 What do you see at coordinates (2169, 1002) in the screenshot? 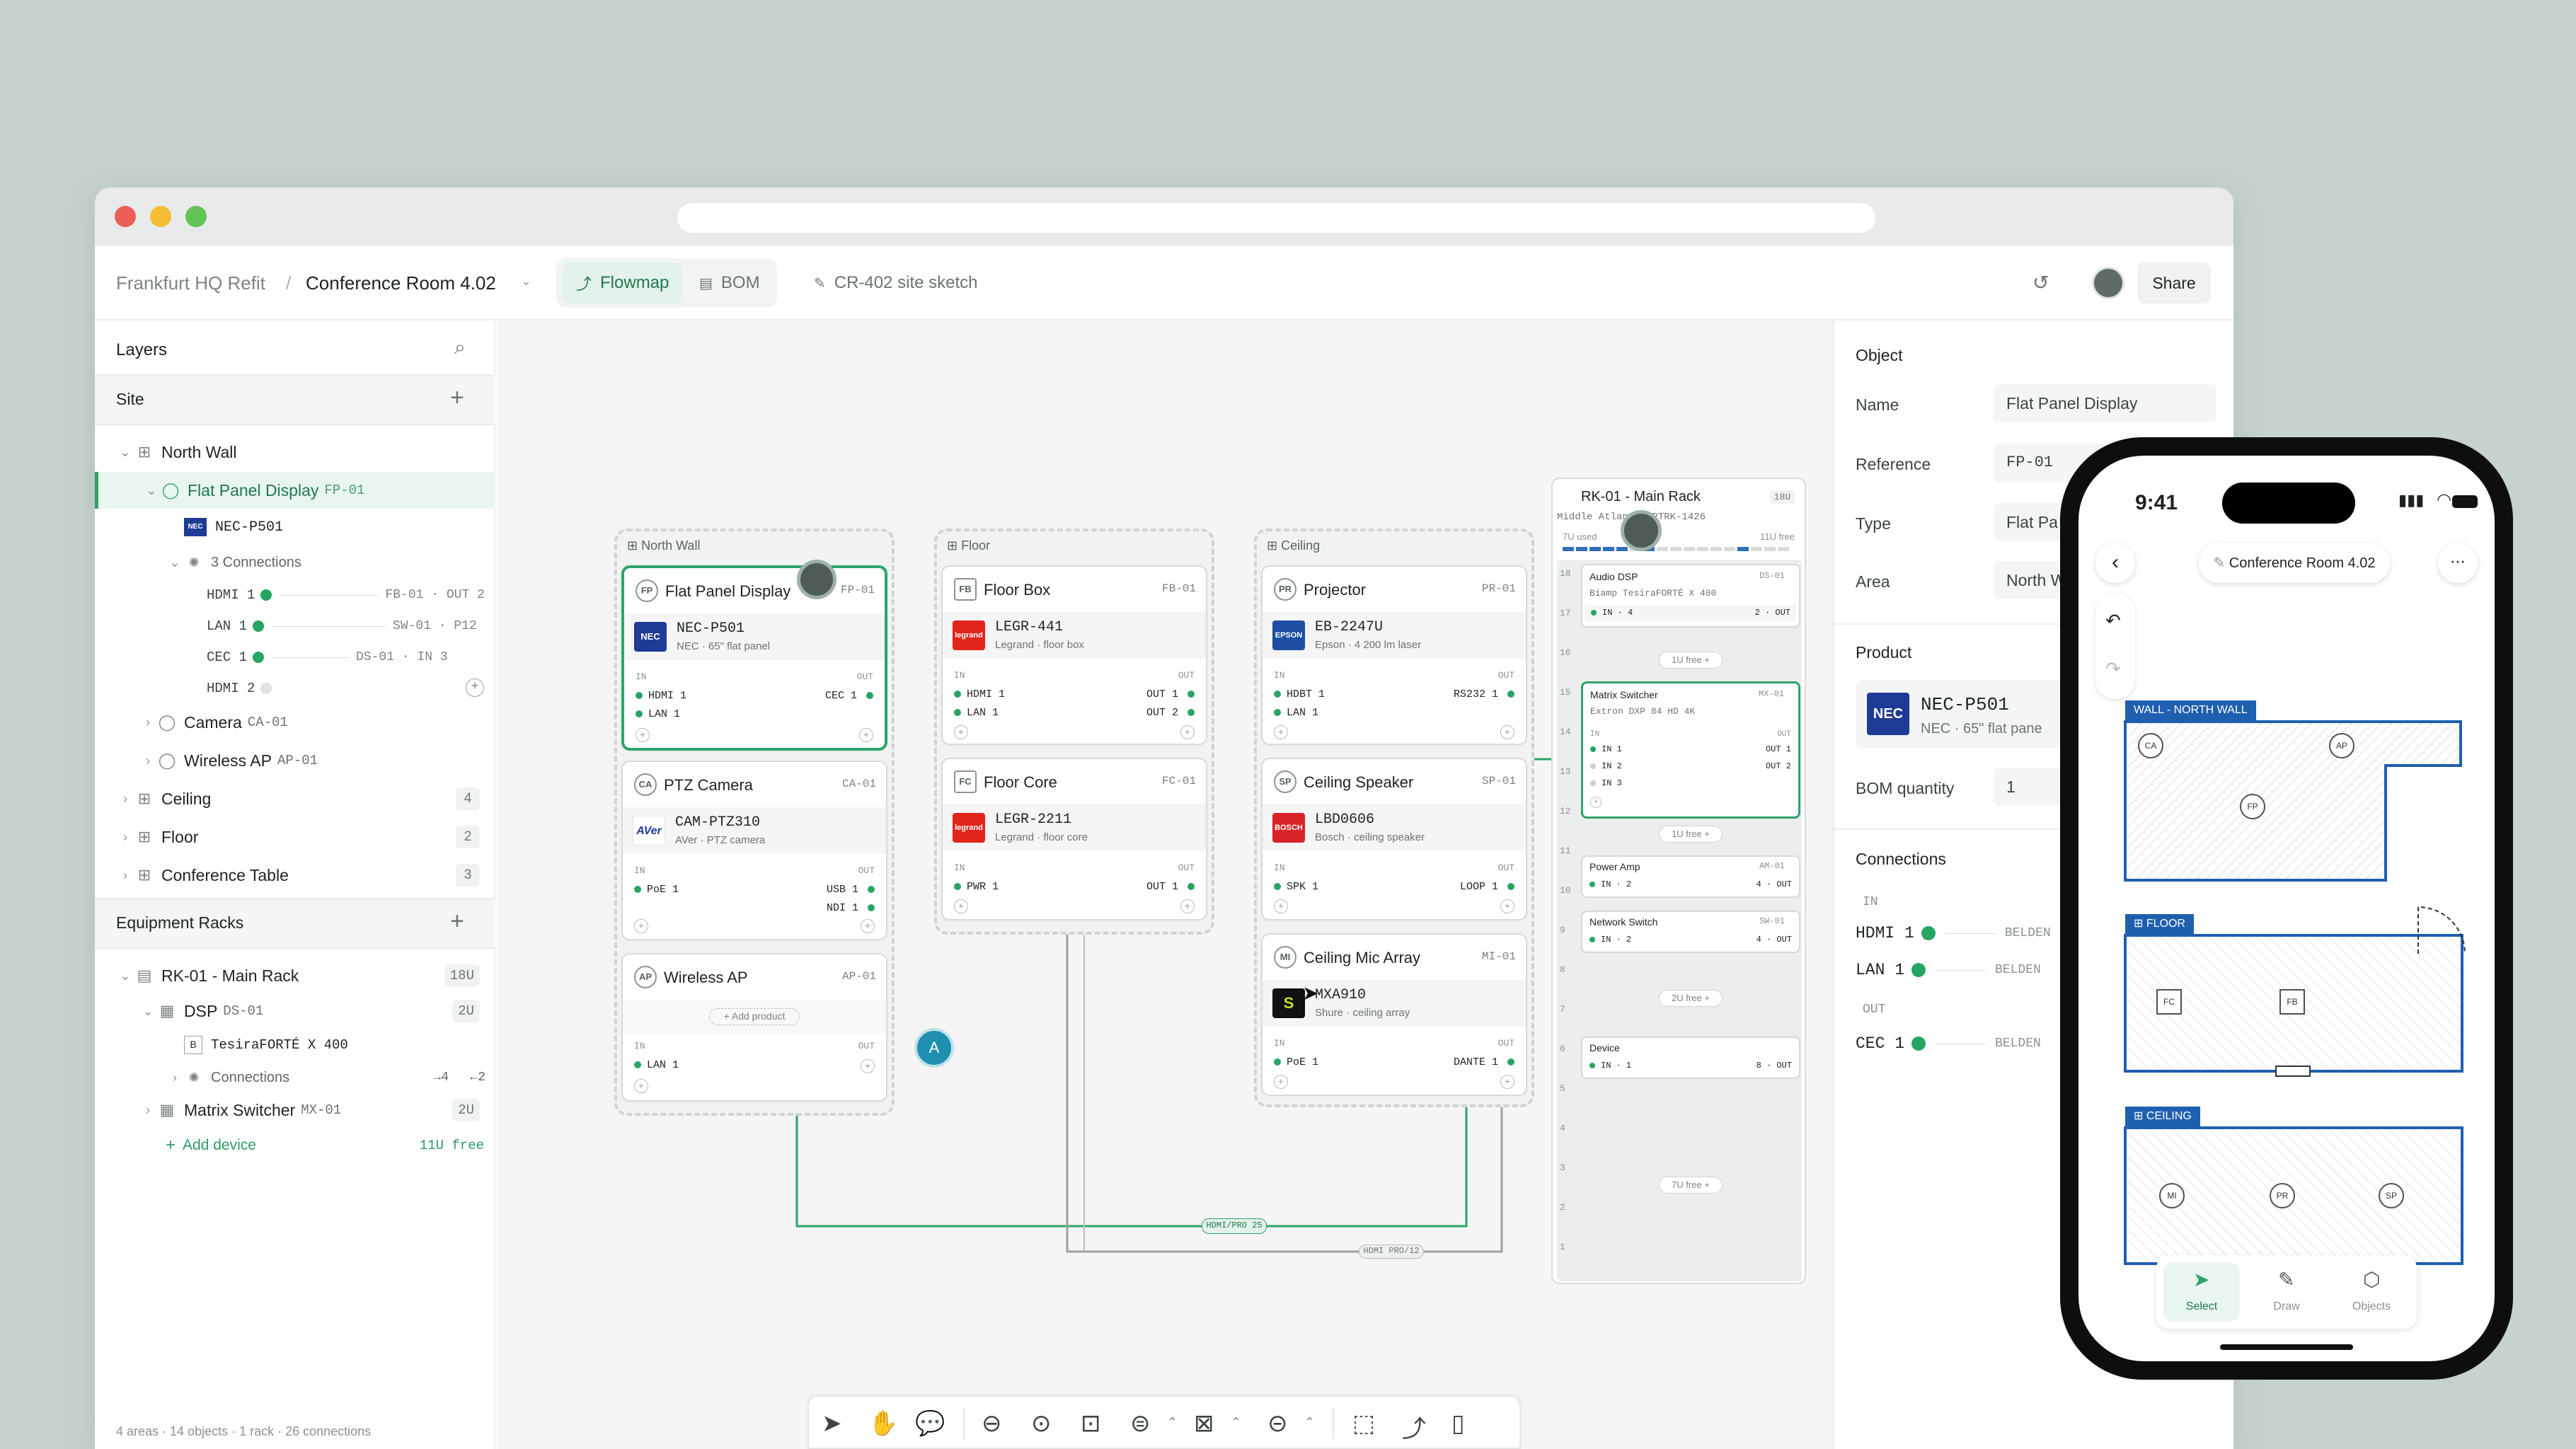
I see `device-marker: FC` at bounding box center [2169, 1002].